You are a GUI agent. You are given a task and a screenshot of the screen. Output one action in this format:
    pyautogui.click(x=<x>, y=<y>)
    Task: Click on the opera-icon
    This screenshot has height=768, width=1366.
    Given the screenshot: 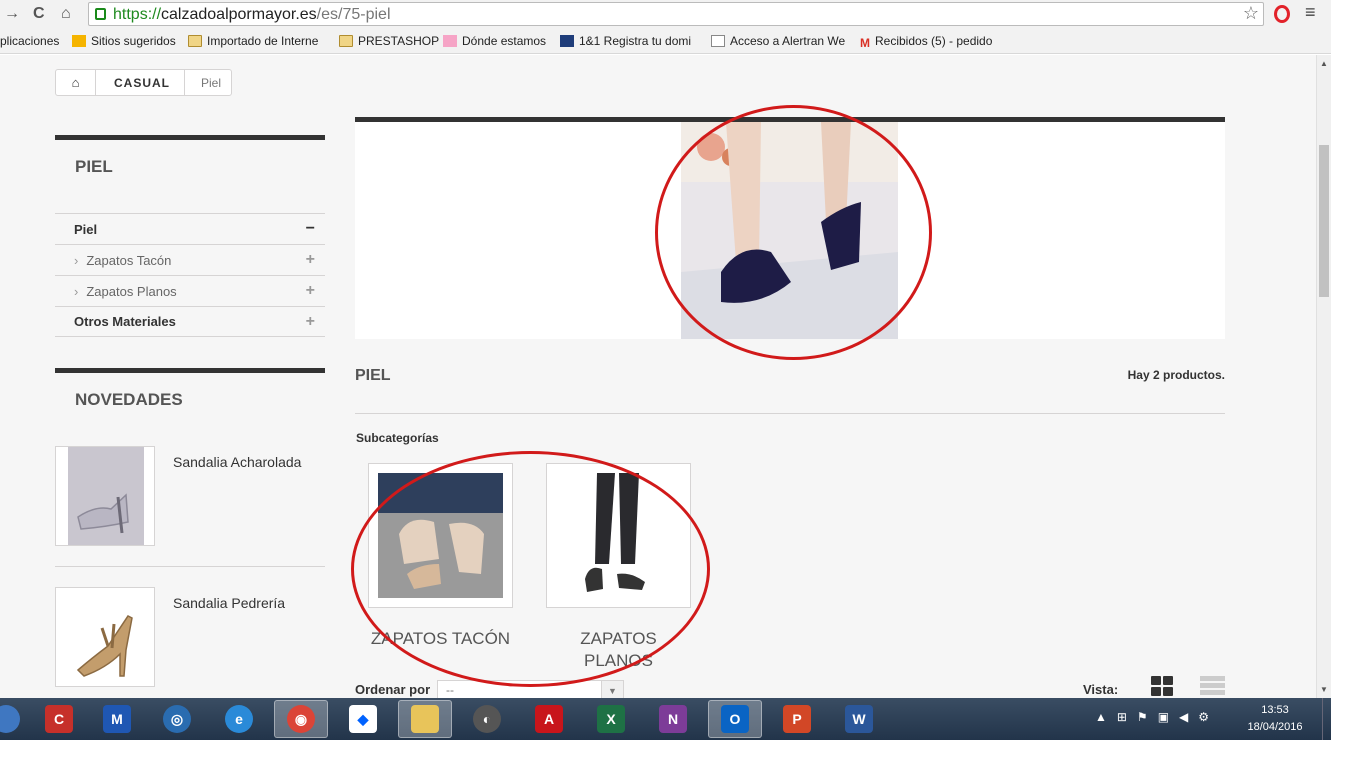 What is the action you would take?
    pyautogui.click(x=1282, y=14)
    